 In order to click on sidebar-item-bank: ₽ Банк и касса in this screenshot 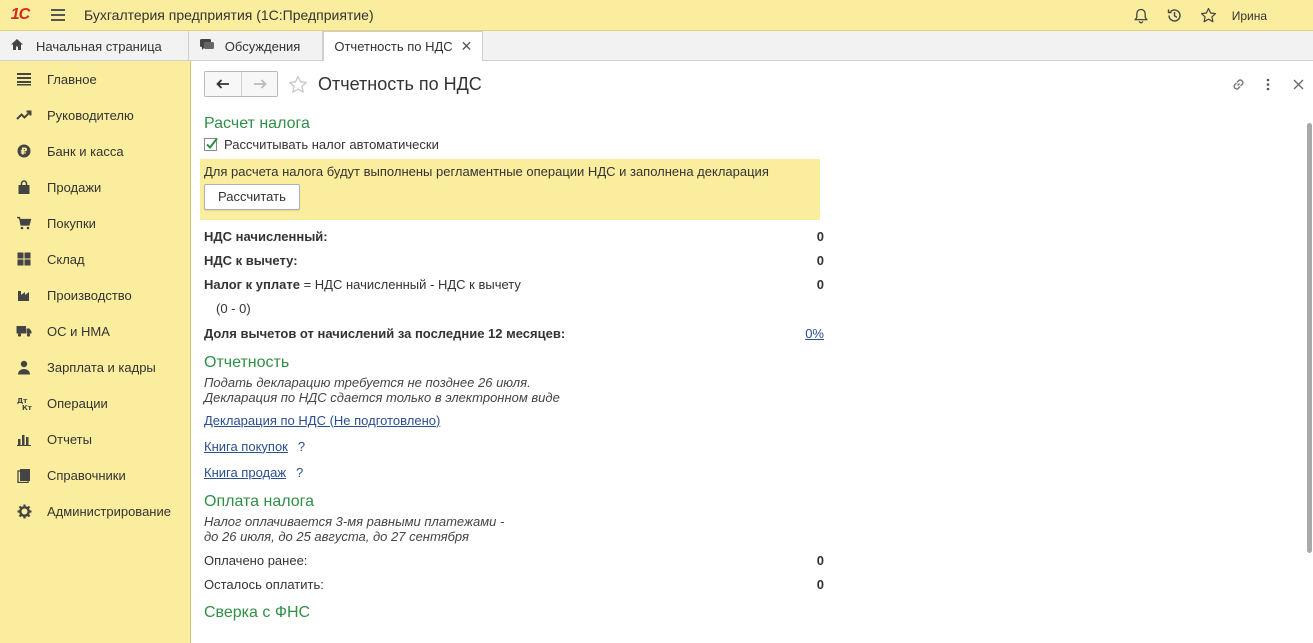, I will do `click(95, 151)`.